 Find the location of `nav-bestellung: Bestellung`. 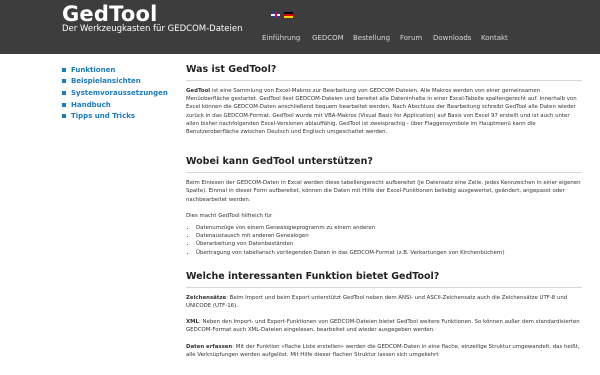

nav-bestellung: Bestellung is located at coordinates (371, 38).